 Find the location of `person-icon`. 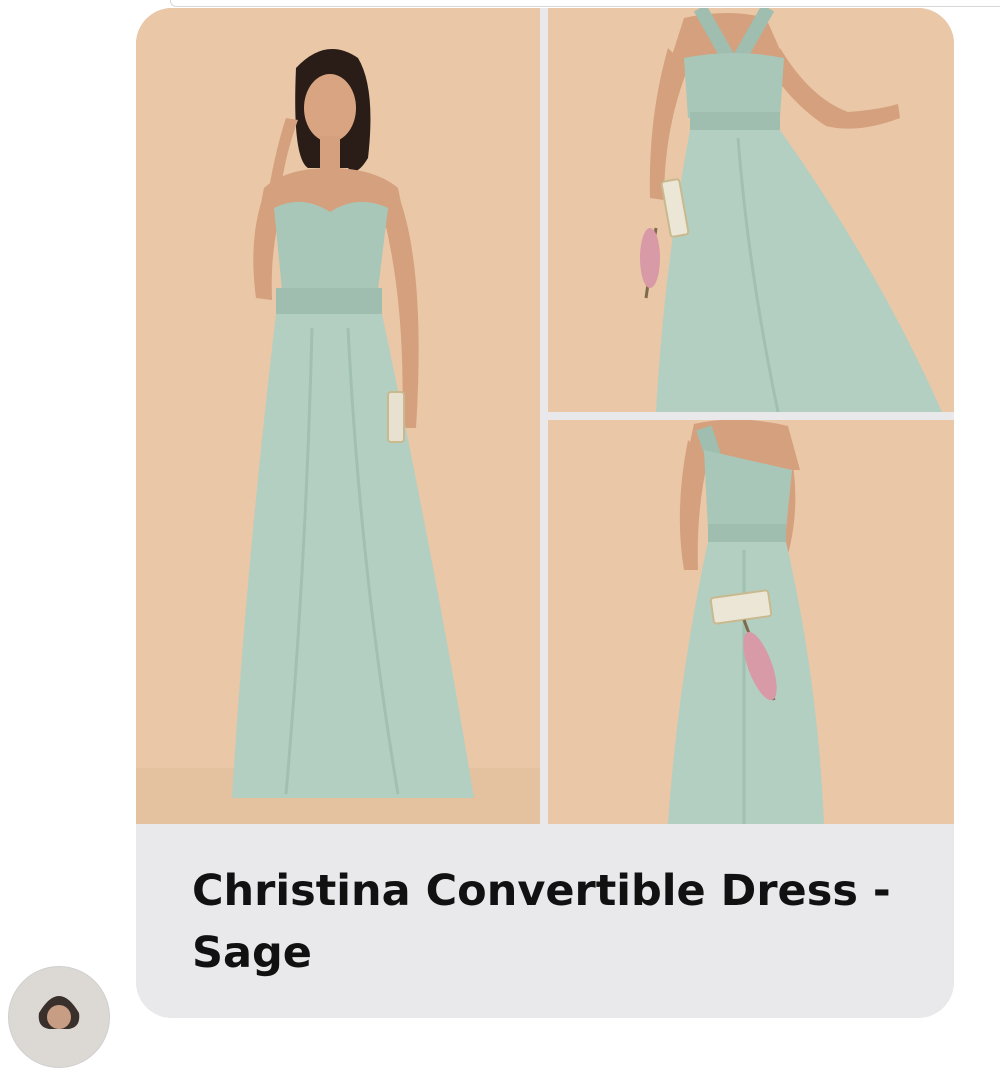

person-icon is located at coordinates (59, 1017).